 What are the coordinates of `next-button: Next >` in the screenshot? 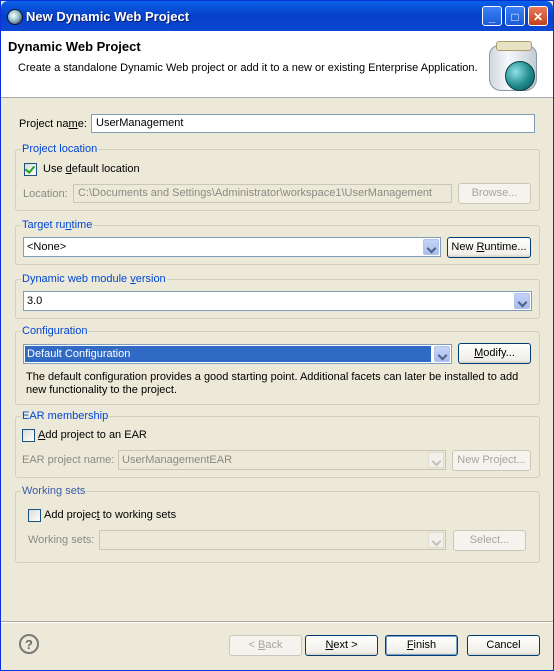 It's located at (341, 645).